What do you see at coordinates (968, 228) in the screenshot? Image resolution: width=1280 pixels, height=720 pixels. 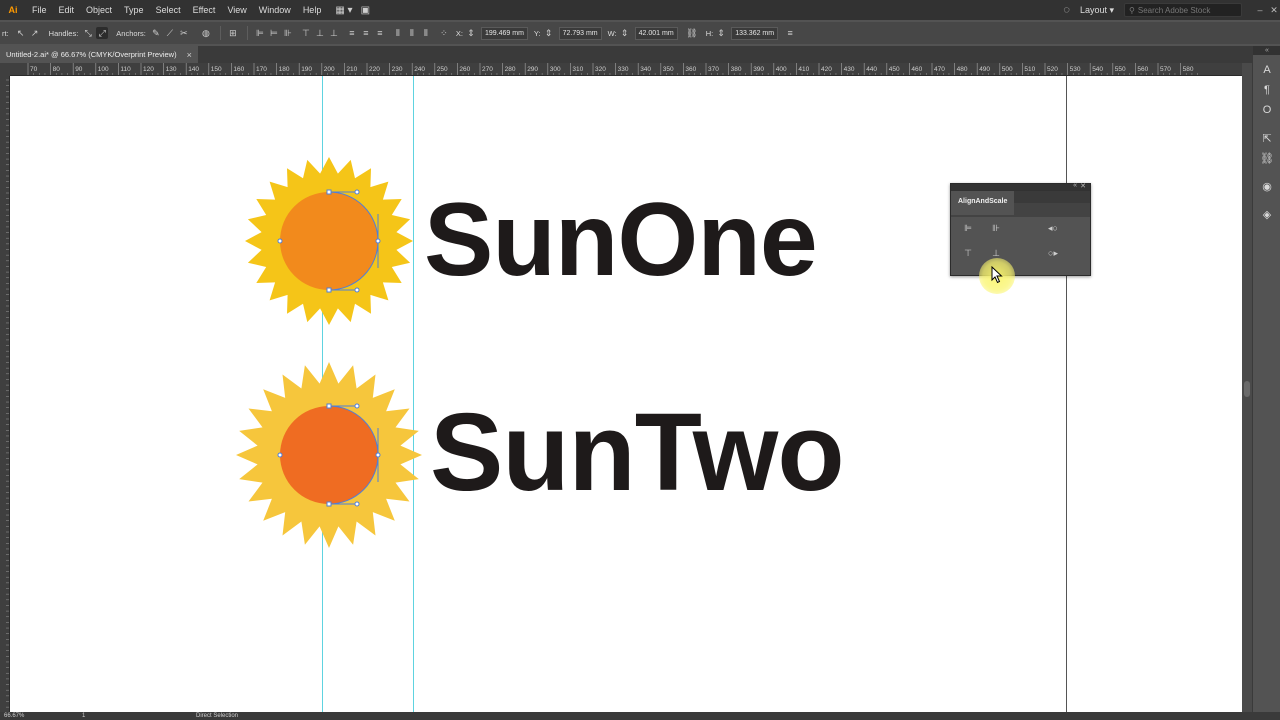 I see `align-left-edges-icon: ⊫` at bounding box center [968, 228].